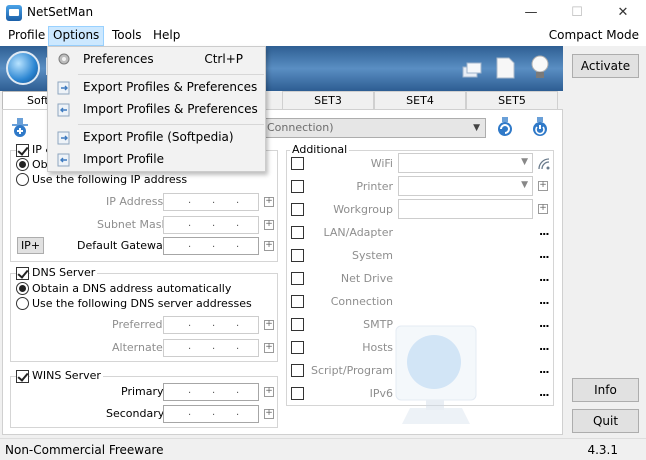  I want to click on window-title: NetSetMan, so click(60, 12).